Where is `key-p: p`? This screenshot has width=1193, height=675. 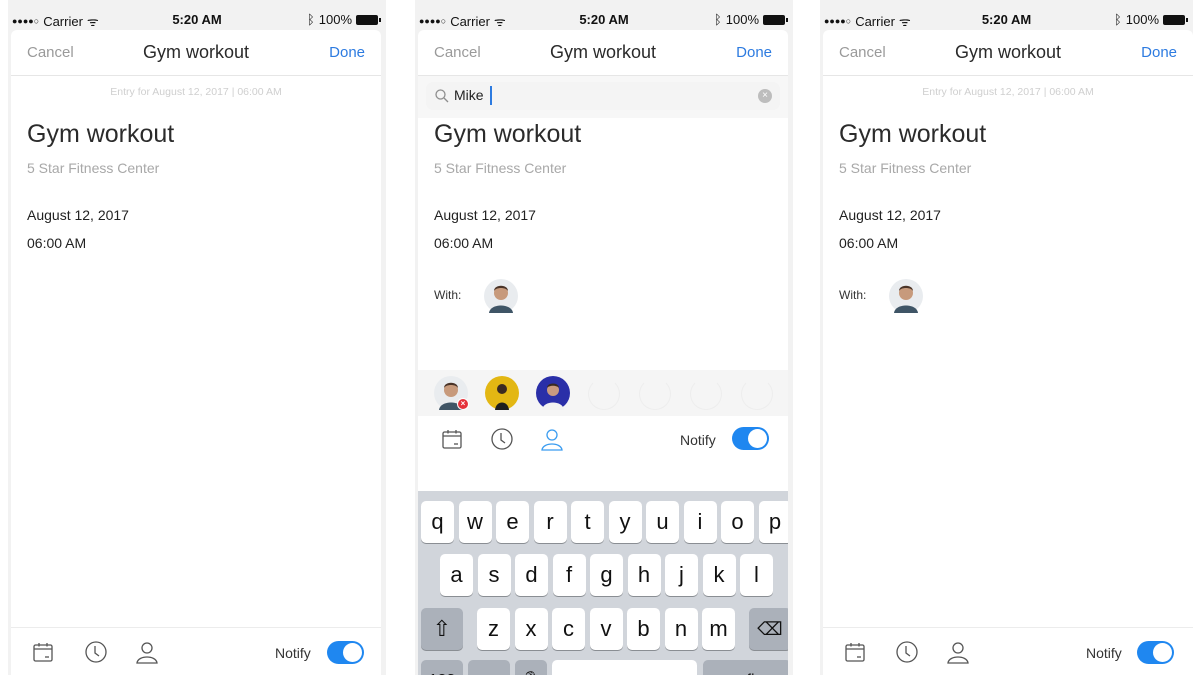
key-p: p is located at coordinates (773, 522).